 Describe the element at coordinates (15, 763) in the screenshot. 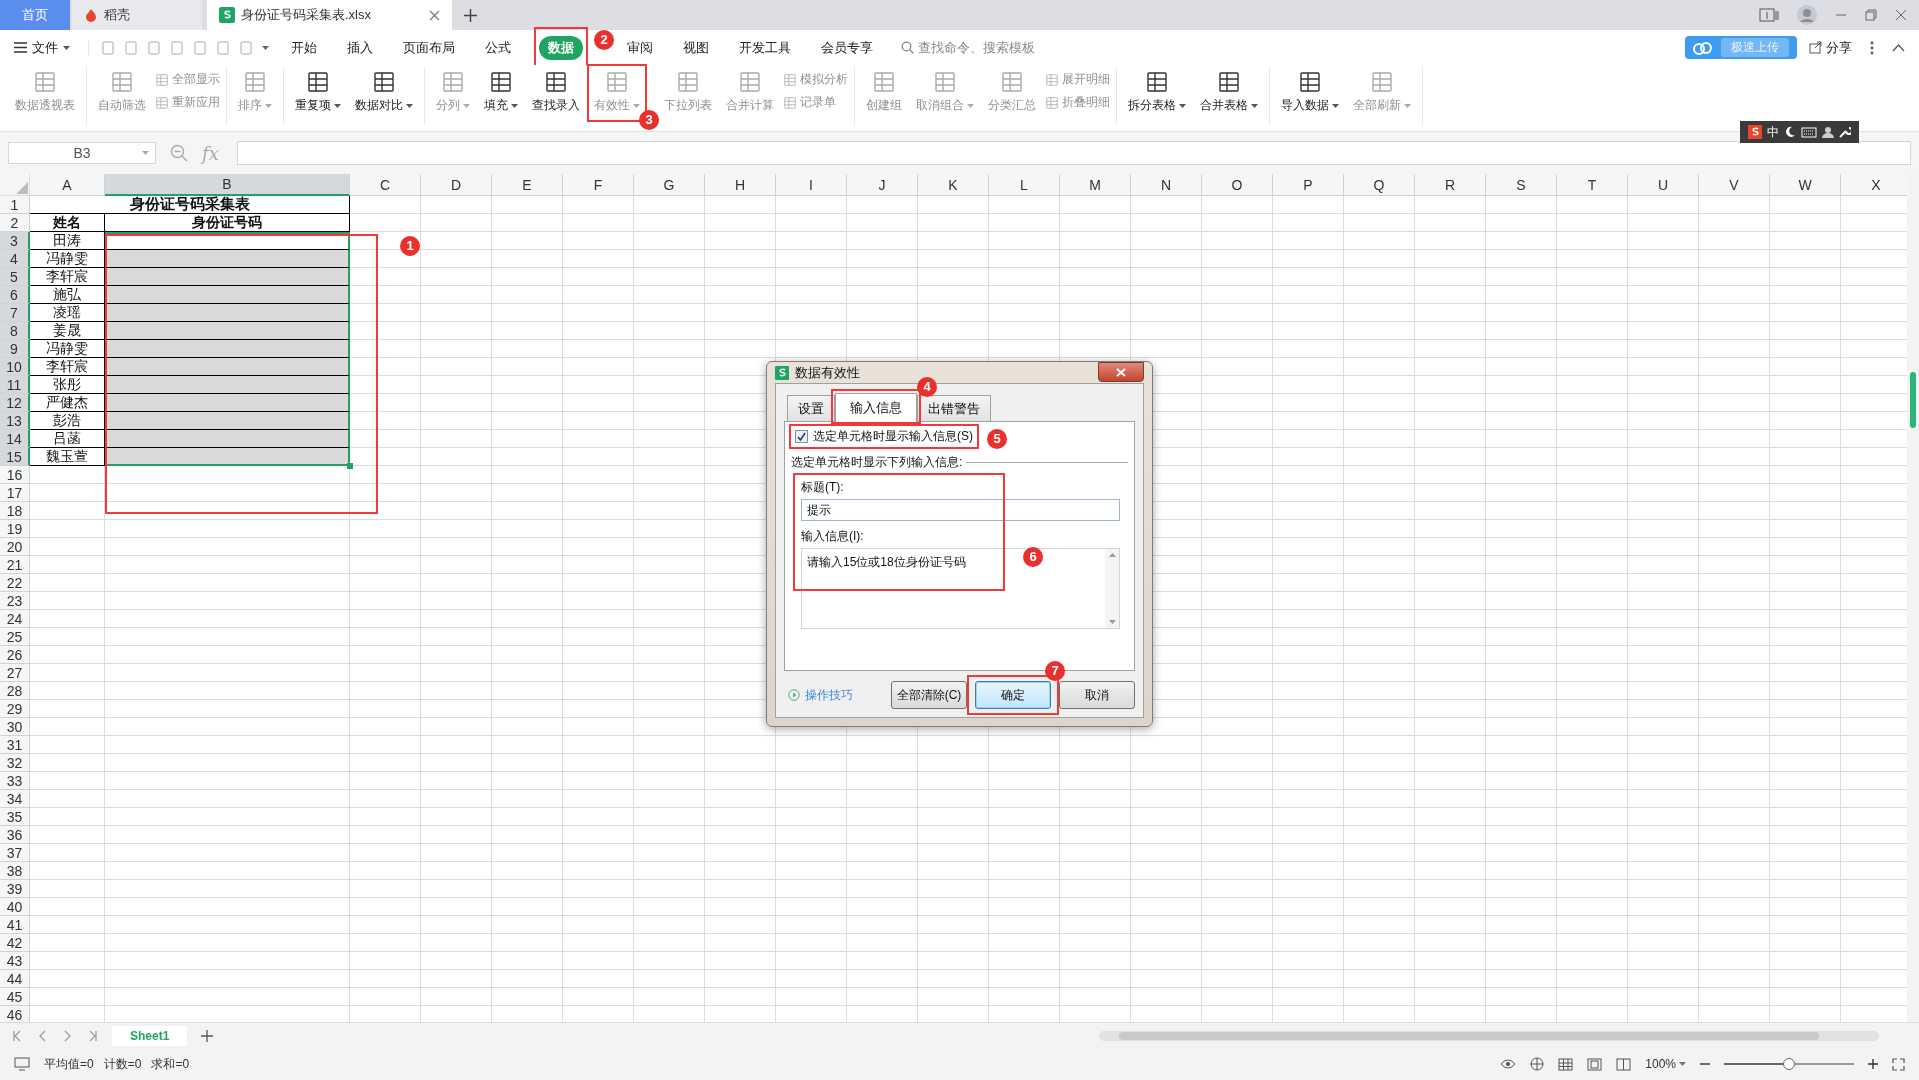

I see `row-header: 32` at that location.